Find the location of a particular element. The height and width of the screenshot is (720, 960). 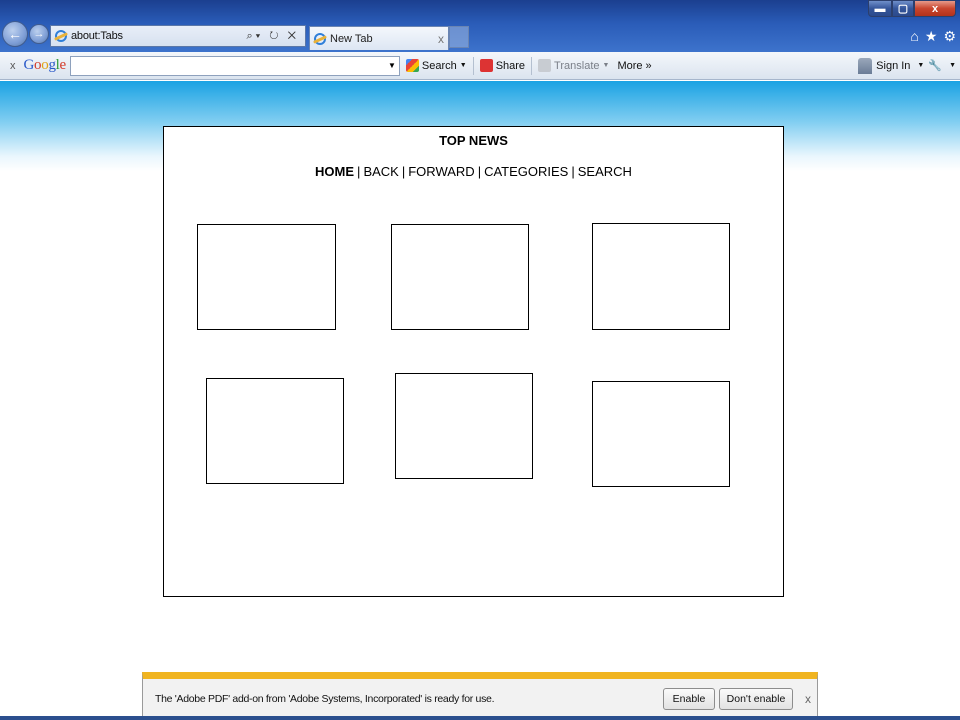

tab-new-tab: New Tab x is located at coordinates (379, 38).